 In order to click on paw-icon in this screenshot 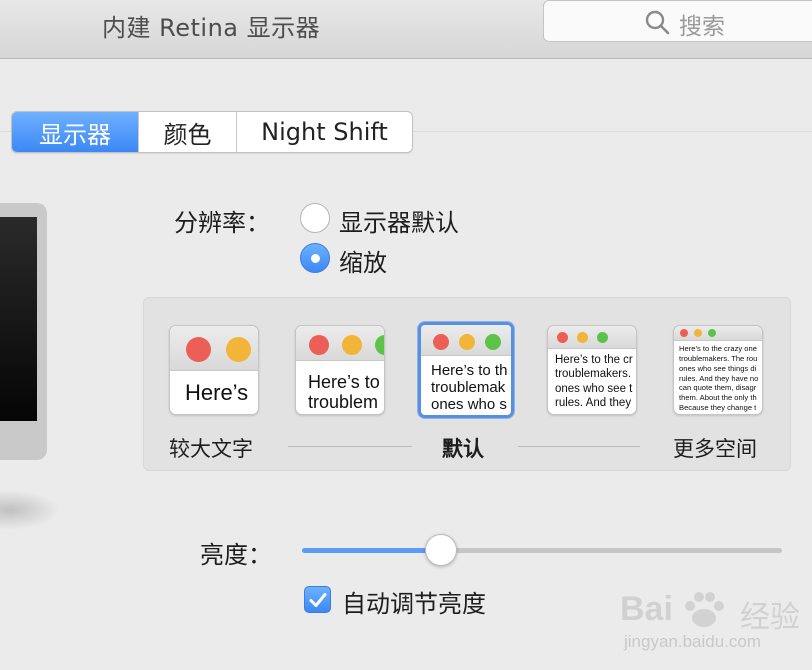, I will do `click(704, 609)`.